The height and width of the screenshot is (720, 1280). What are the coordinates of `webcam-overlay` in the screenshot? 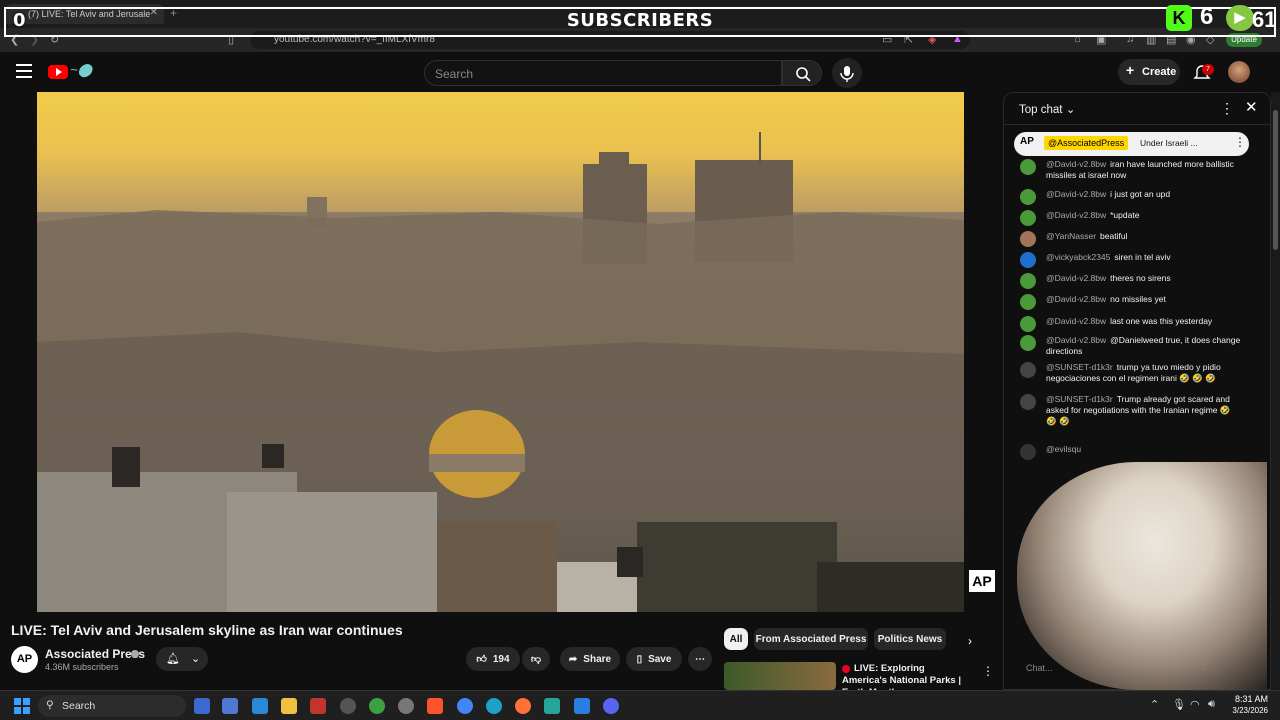 It's located at (1142, 576).